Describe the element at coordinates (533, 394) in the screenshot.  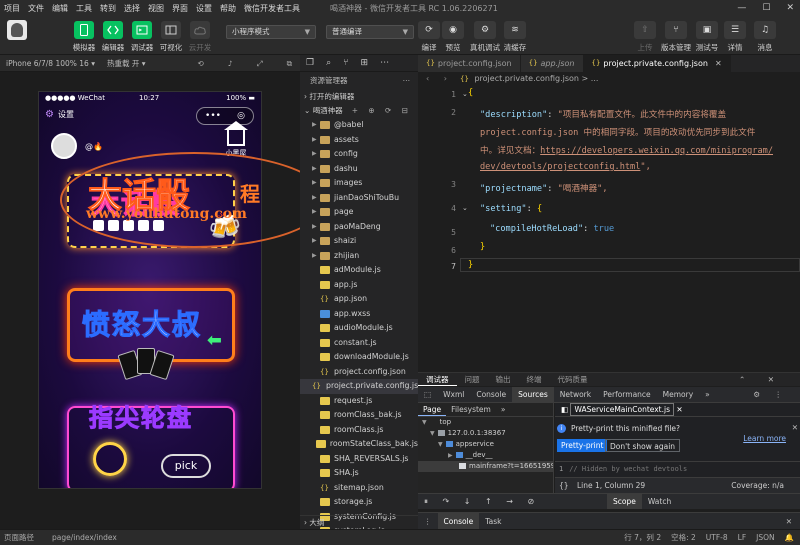
I see `devtab-sources: Sources` at that location.